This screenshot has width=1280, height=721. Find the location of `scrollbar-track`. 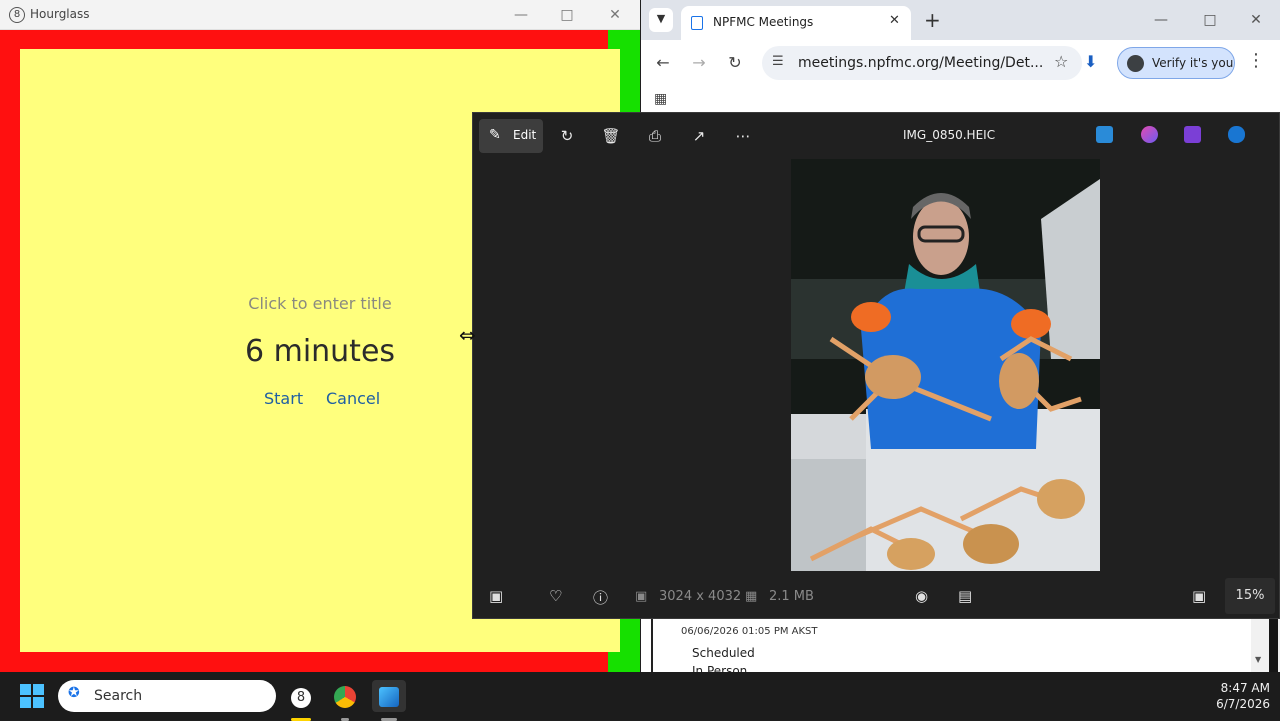

scrollbar-track is located at coordinates (1273, 645).